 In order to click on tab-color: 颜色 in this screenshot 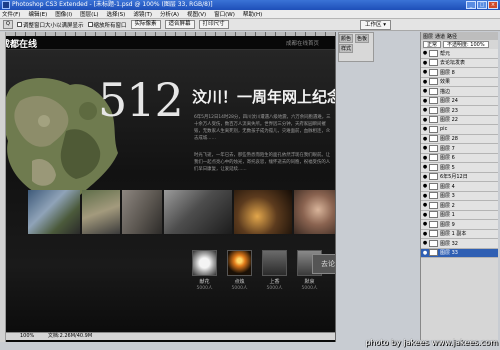, I will do `click(346, 38)`.